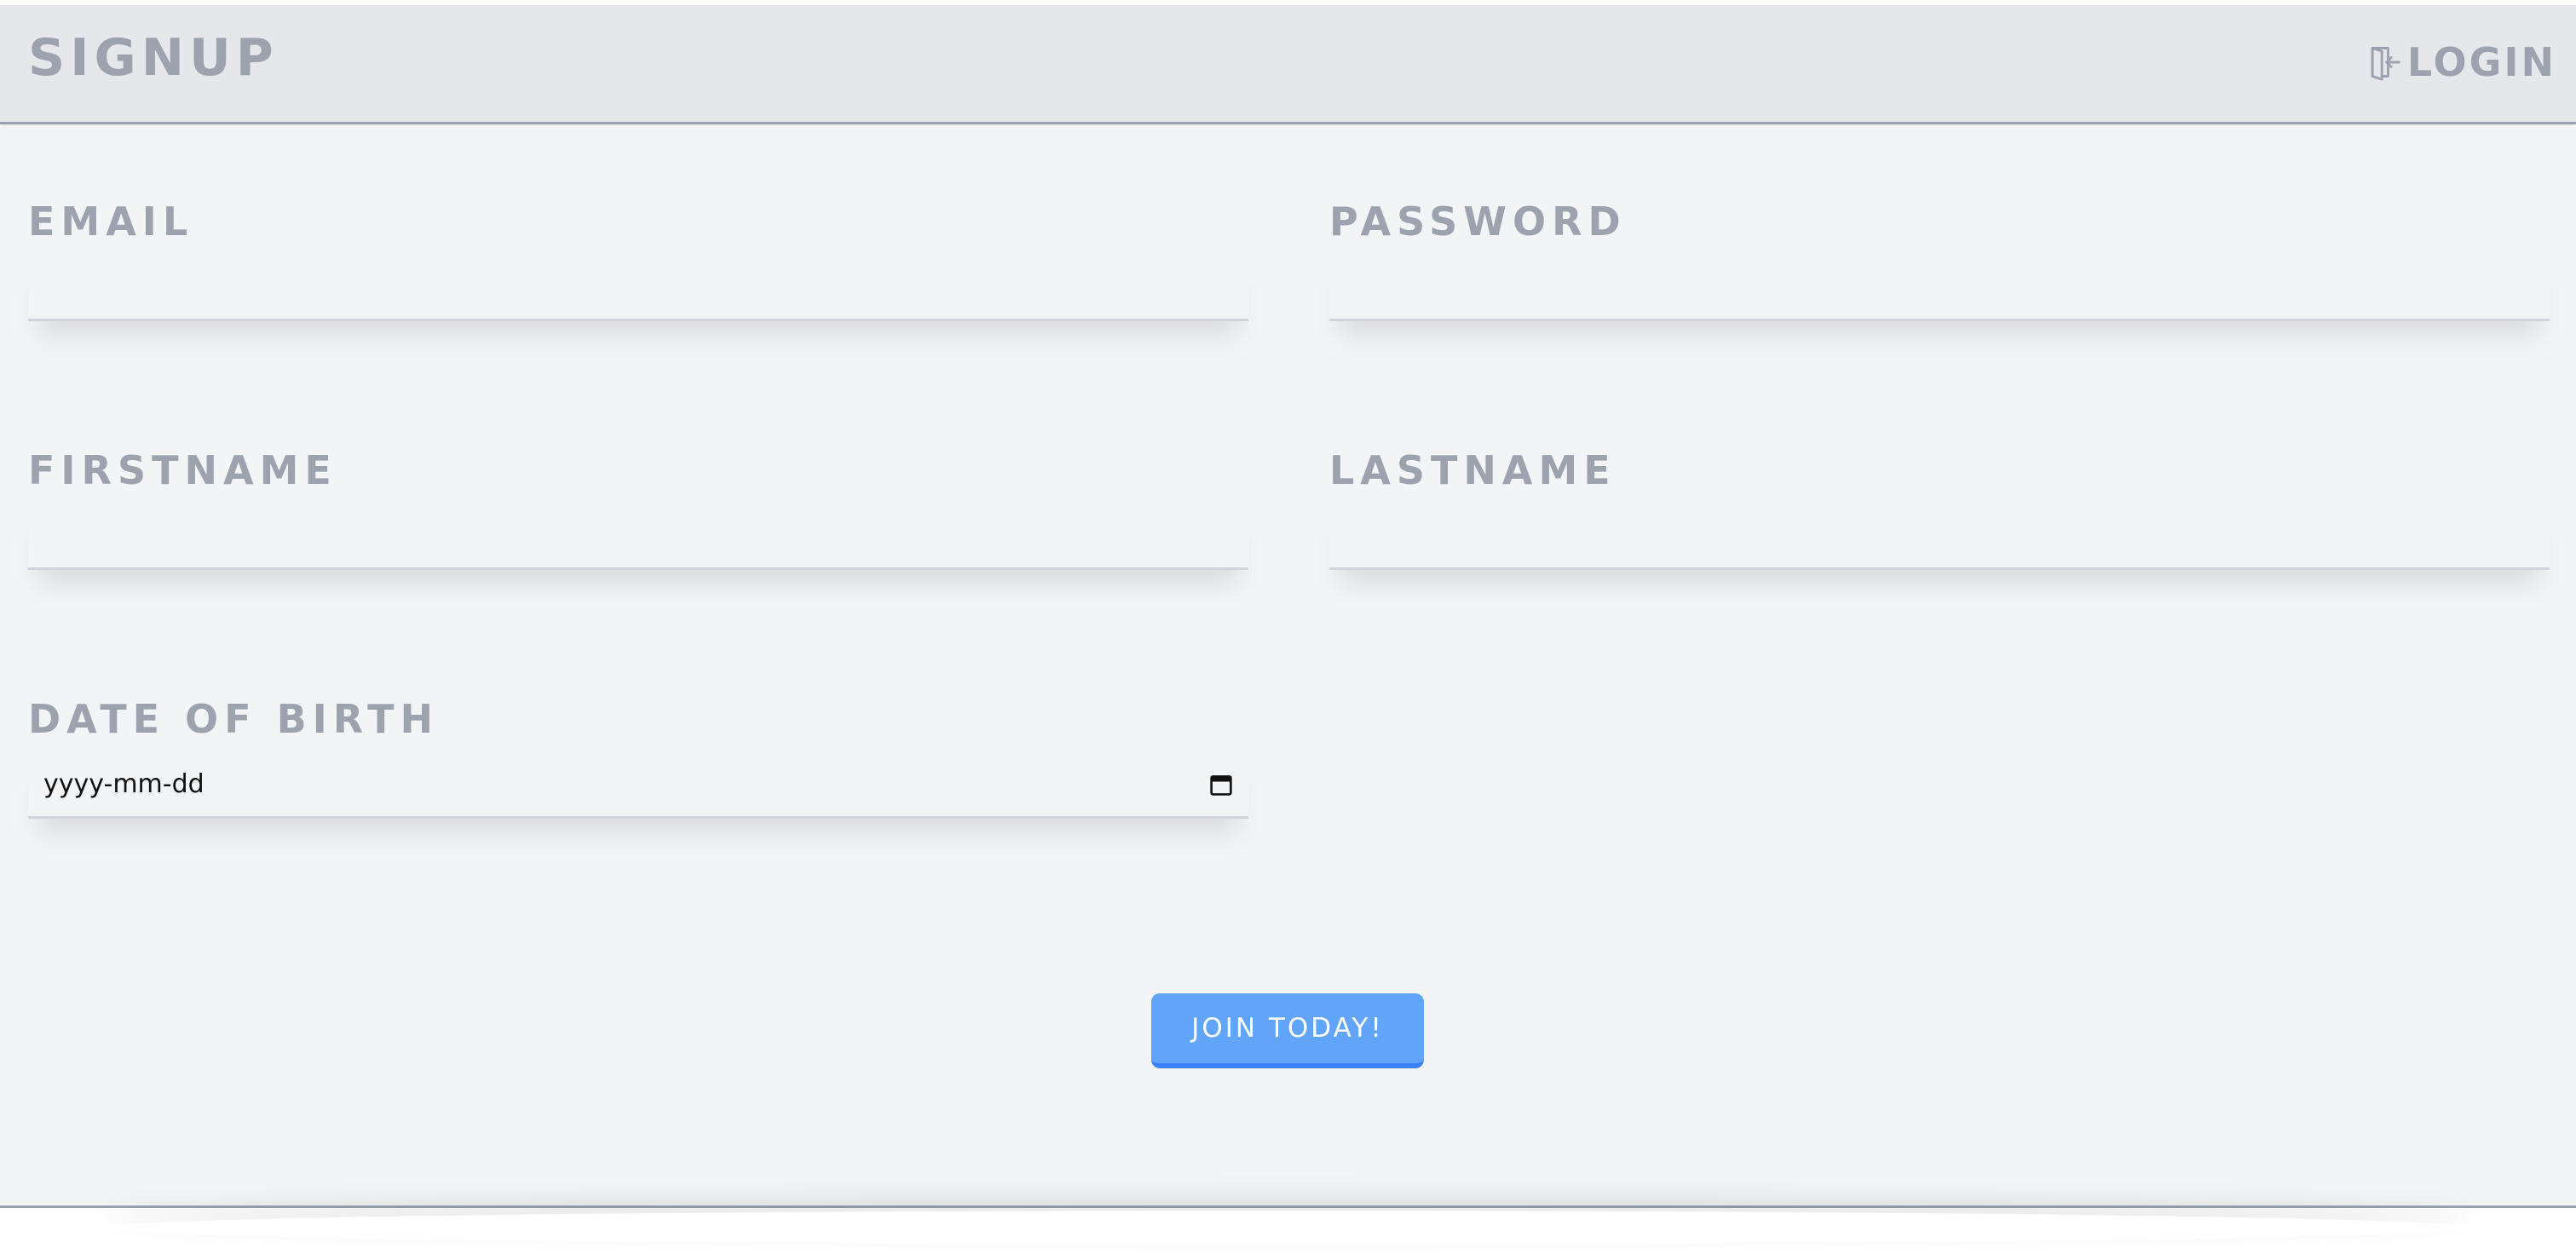 The width and height of the screenshot is (2576, 1260). I want to click on join-today-button: JOIN TODAY!, so click(1287, 1030).